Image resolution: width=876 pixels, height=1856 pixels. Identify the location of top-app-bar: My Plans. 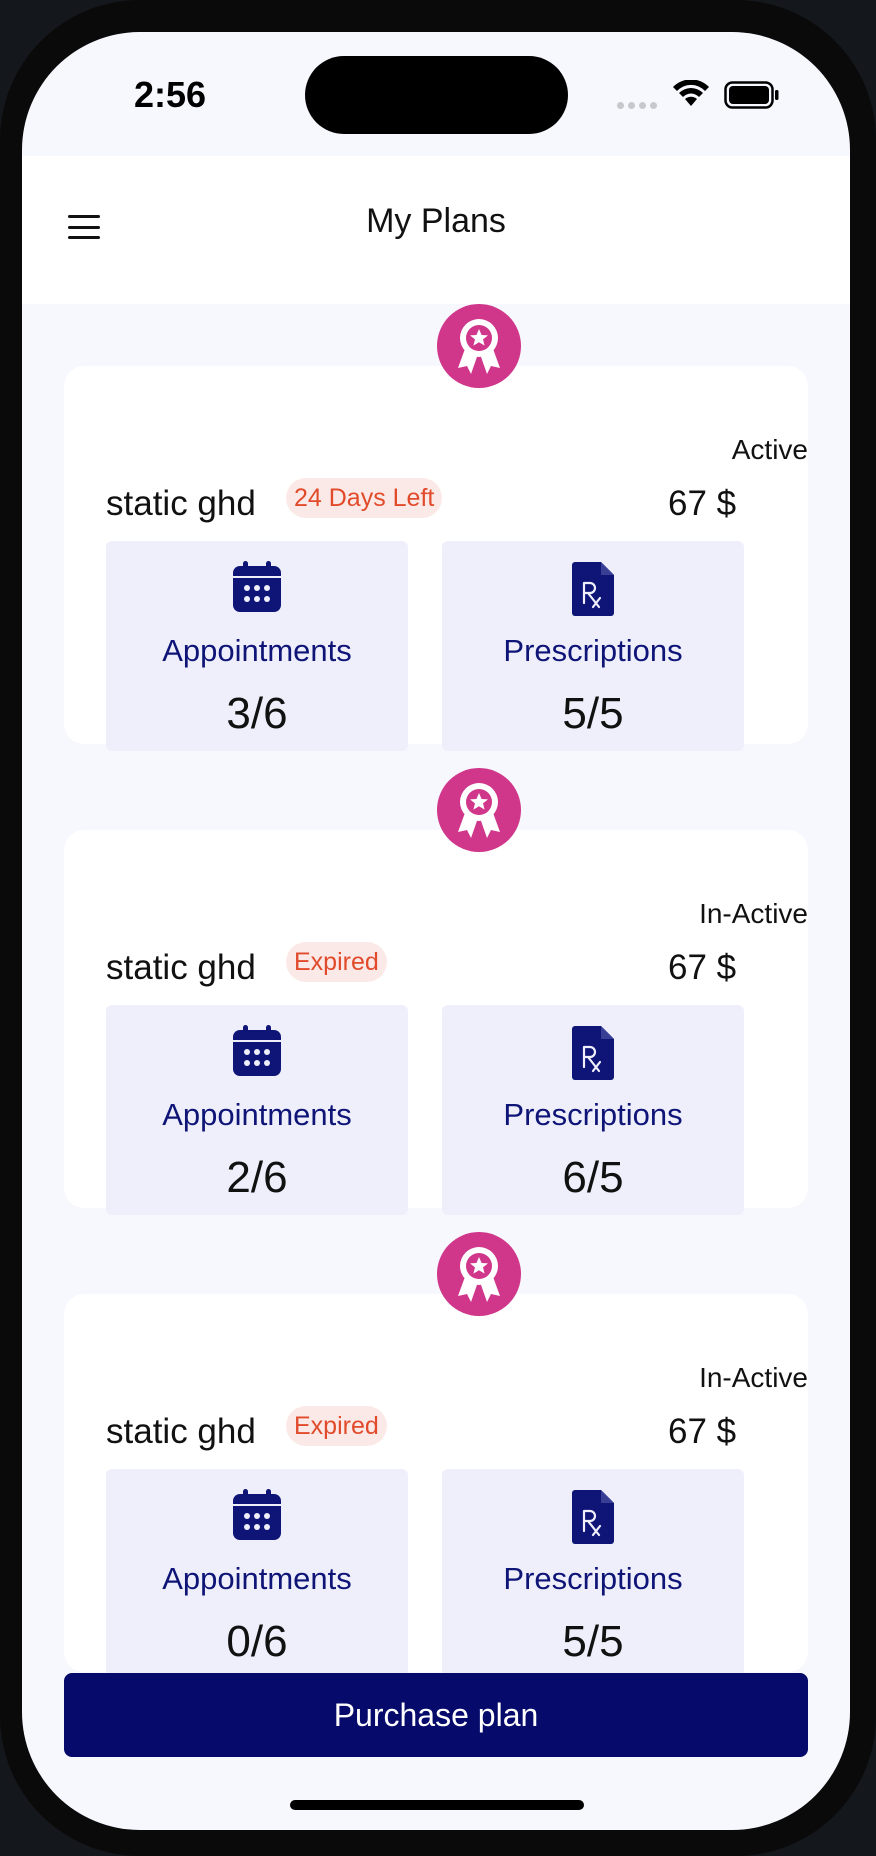
(436, 230).